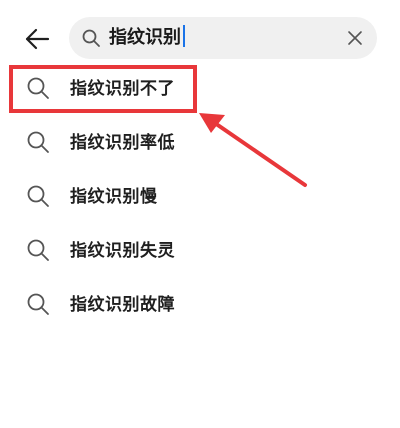  Describe the element at coordinates (200, 305) in the screenshot. I see `suggestion-item: 指纹识别故障` at that location.